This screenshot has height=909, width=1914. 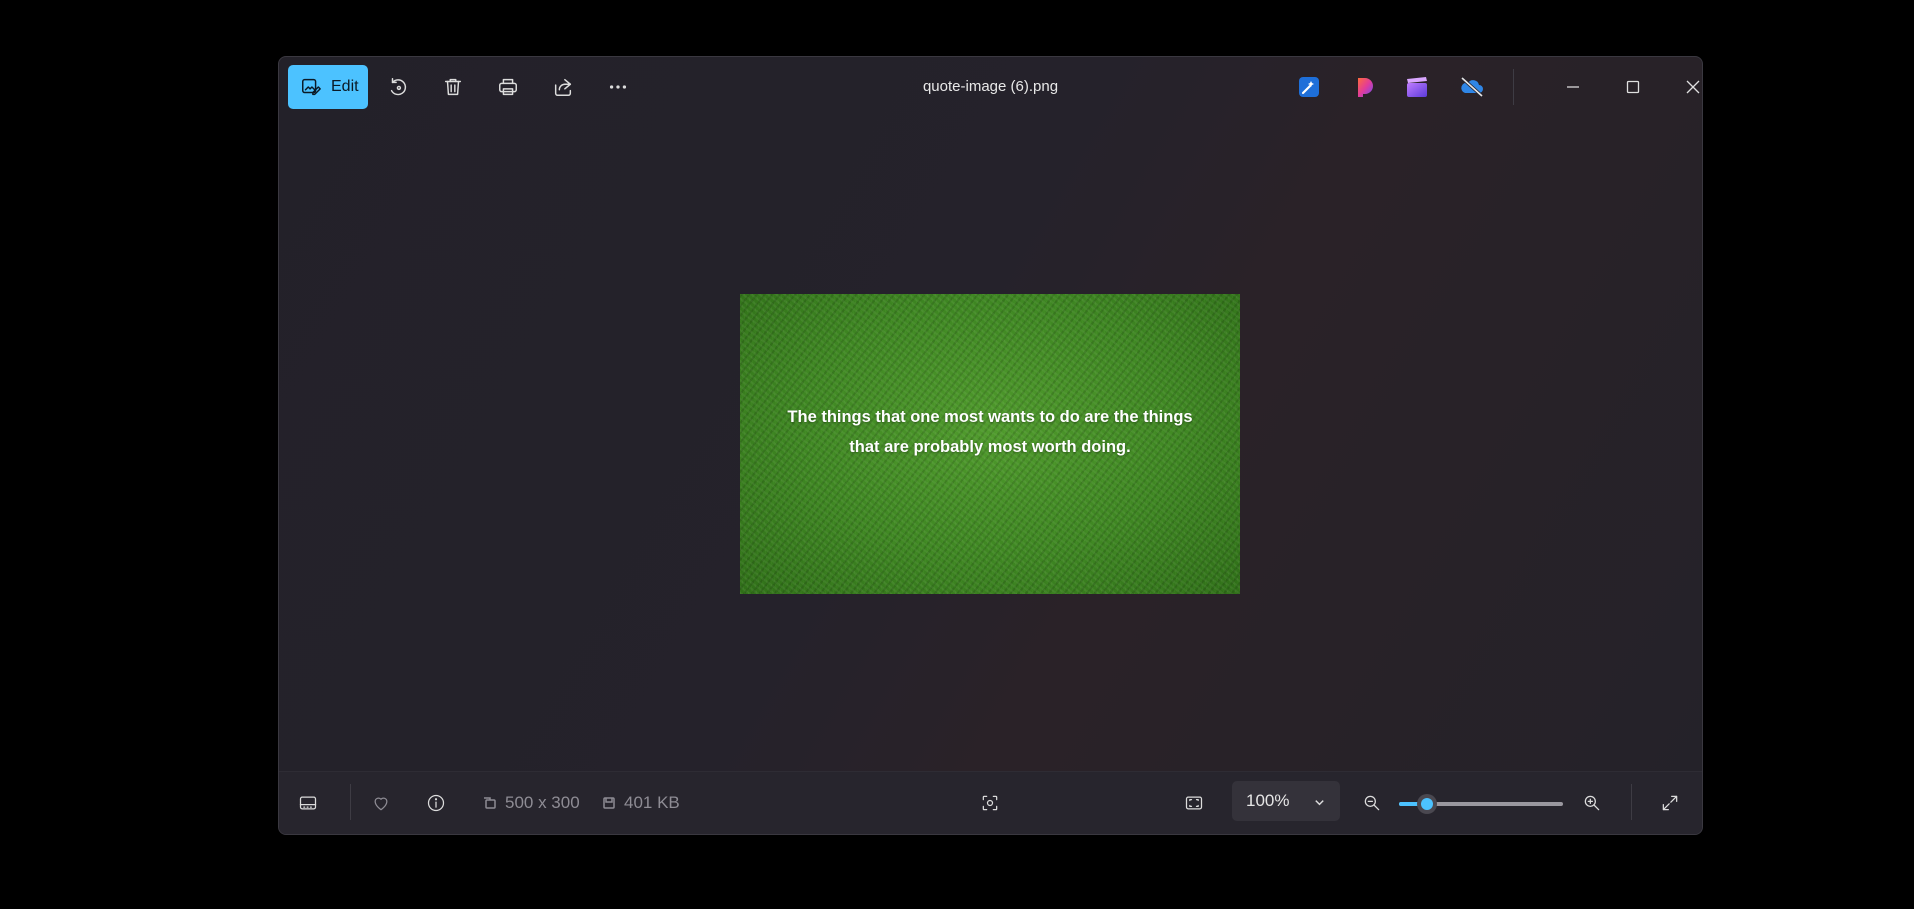 I want to click on onedrive-offline-icon, so click(x=1472, y=87).